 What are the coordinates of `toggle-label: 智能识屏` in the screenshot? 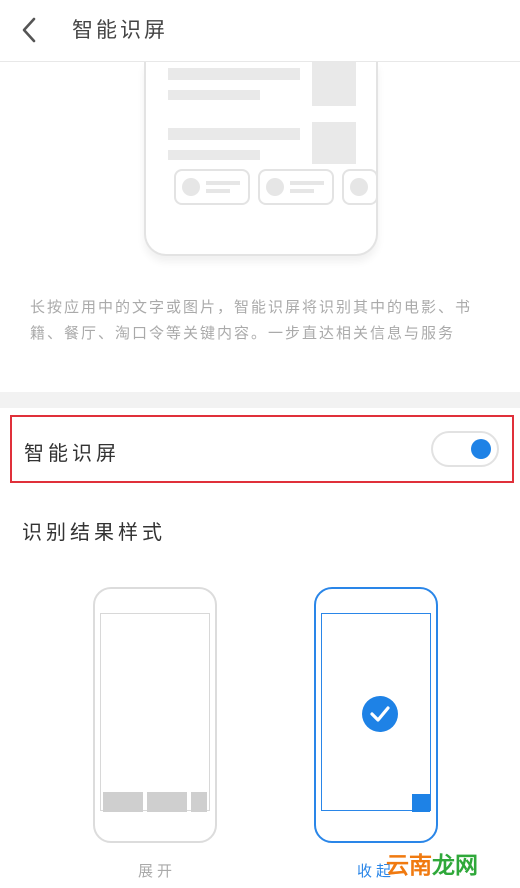 It's located at (72, 453).